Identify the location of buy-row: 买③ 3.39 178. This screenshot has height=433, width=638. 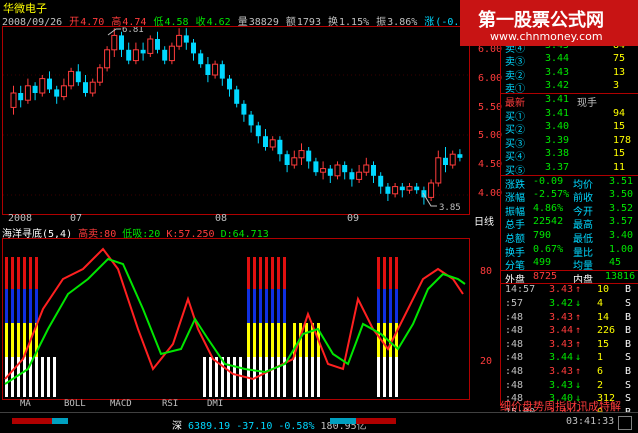
(571, 142).